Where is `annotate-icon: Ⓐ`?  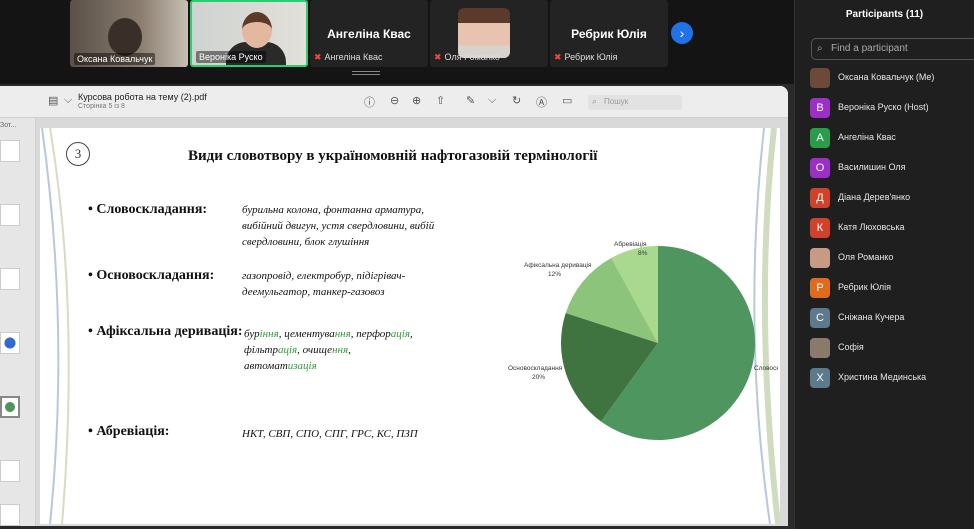
annotate-icon: Ⓐ is located at coordinates (541, 102).